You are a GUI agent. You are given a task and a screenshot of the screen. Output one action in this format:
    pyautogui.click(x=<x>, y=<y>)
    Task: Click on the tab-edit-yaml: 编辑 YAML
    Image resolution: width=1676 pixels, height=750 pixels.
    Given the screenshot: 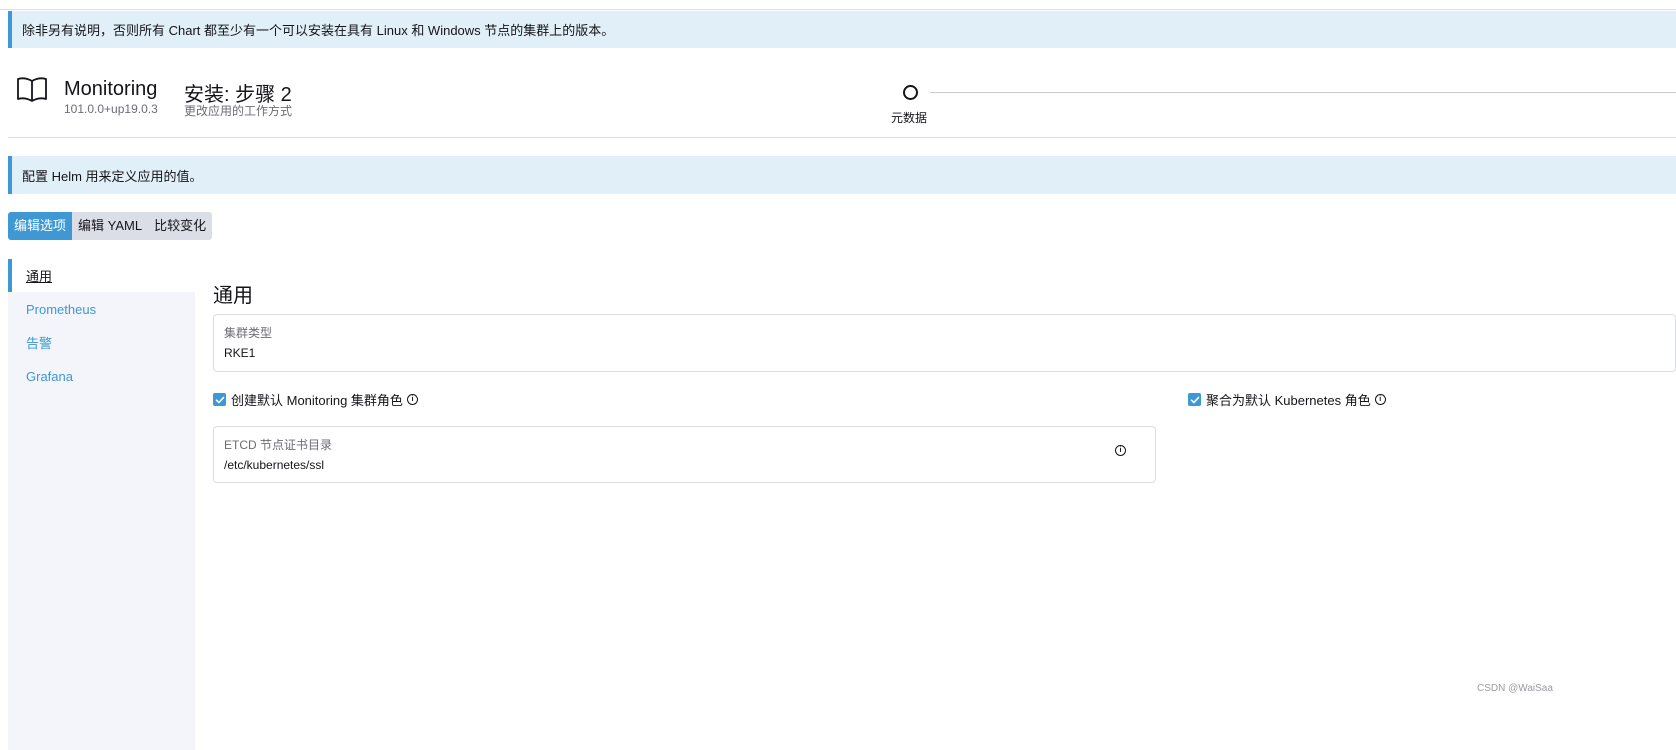 What is the action you would take?
    pyautogui.click(x=110, y=226)
    